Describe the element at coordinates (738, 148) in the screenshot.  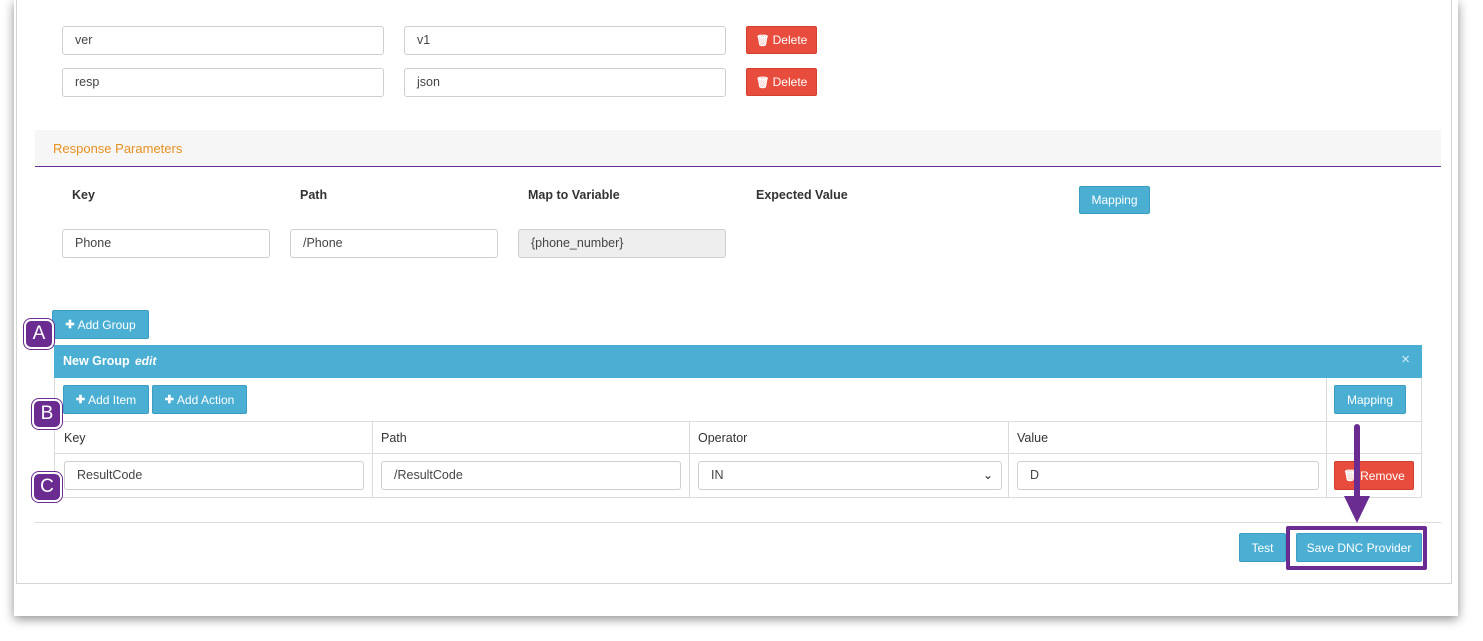
I see `response-parameters-header: Response Parameters` at that location.